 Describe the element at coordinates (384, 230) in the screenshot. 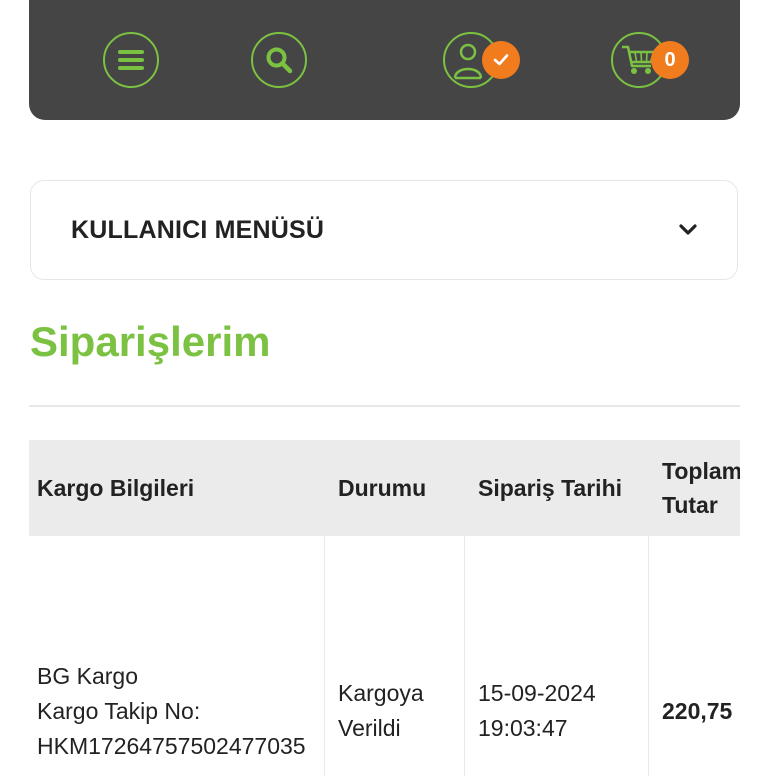

I see `user-menu-toggle: KULLANICI MENÜSÜ` at that location.